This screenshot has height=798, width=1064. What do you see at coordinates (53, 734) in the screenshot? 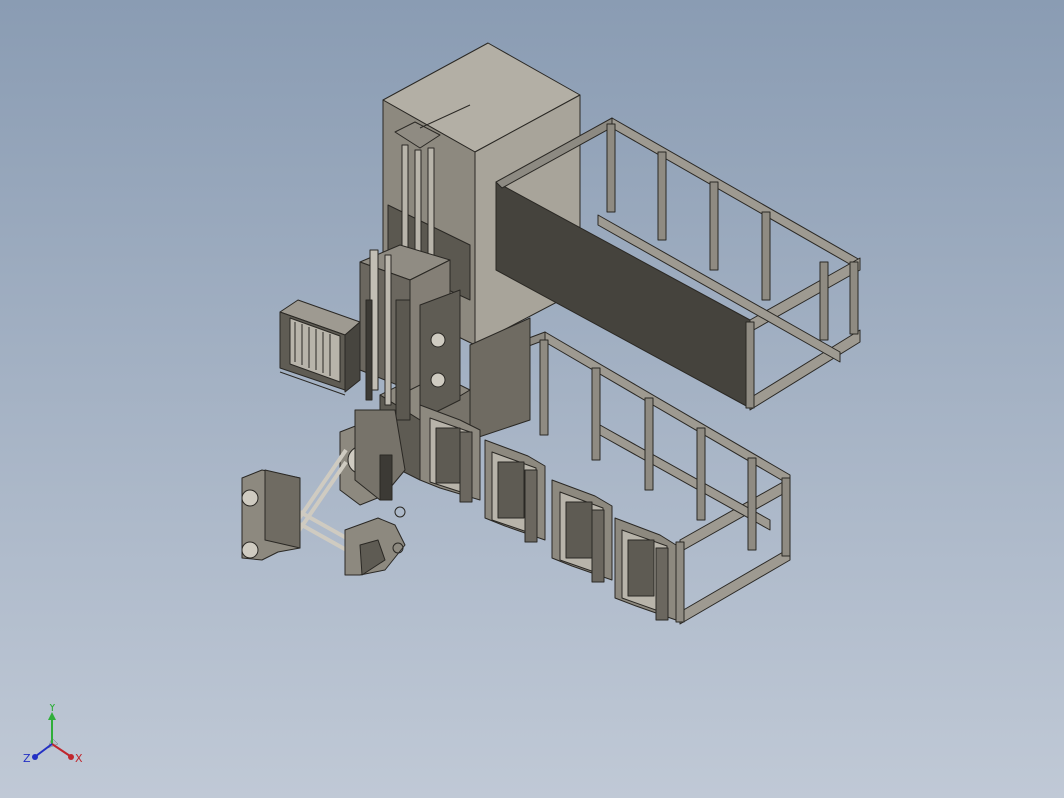
I see `orientation-triad: Y X Z` at bounding box center [53, 734].